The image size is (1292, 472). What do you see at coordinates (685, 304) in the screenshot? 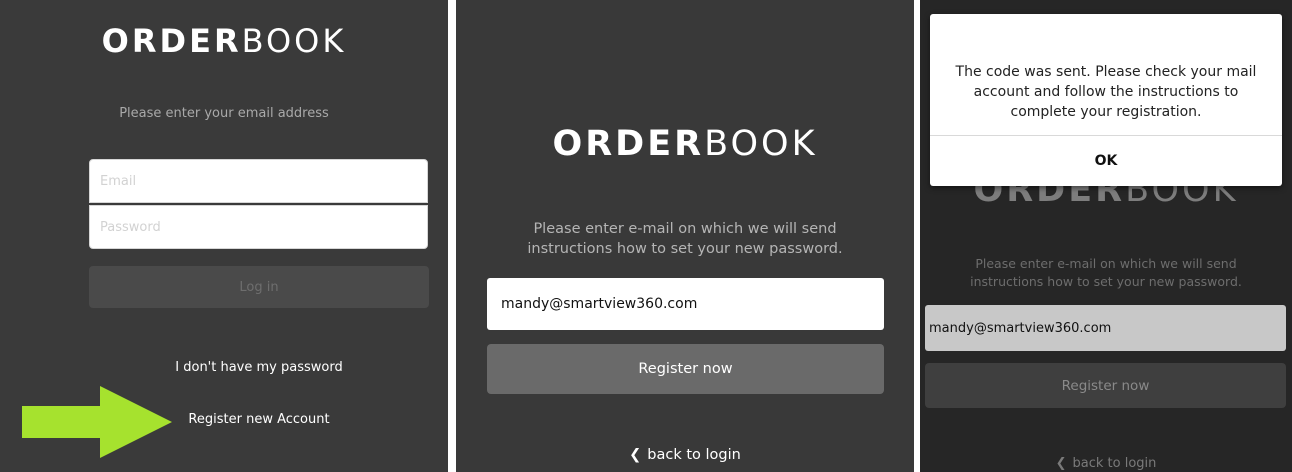
I see `register-email-input` at bounding box center [685, 304].